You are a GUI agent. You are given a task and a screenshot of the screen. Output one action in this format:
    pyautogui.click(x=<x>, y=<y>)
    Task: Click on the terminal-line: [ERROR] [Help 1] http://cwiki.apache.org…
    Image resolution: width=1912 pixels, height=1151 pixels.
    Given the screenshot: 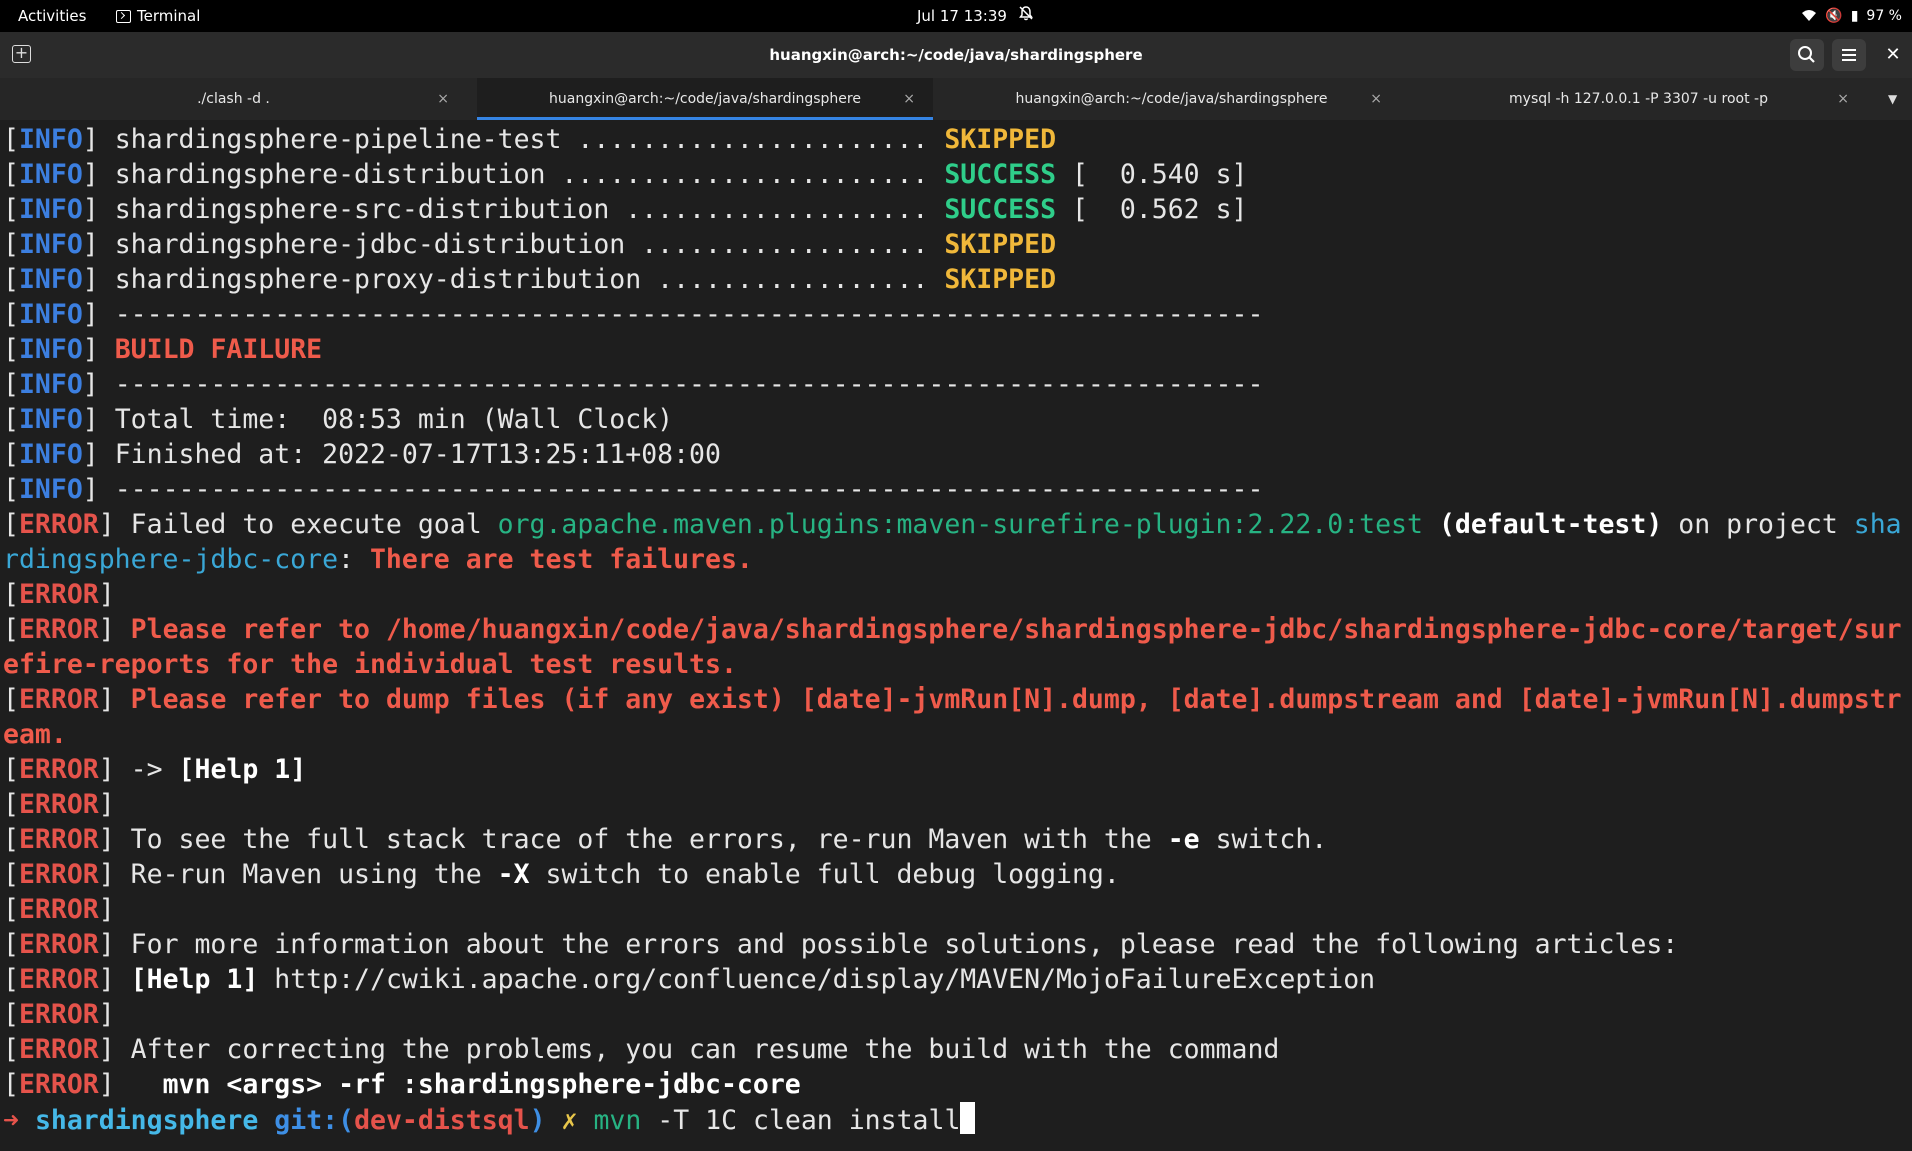 What is the action you would take?
    pyautogui.click(x=956, y=979)
    